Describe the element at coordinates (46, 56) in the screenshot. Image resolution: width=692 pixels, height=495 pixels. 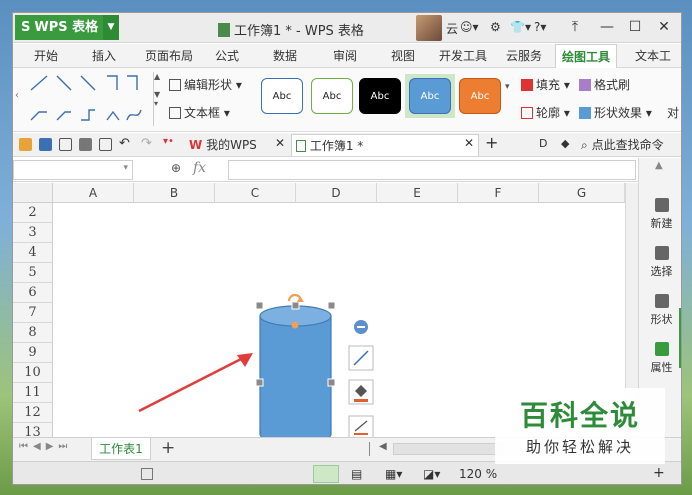
I see `tab-home: 开始` at that location.